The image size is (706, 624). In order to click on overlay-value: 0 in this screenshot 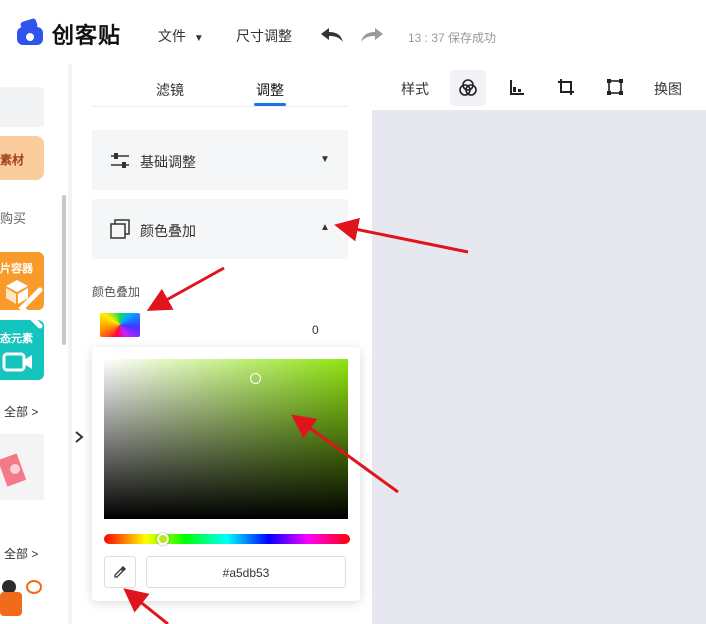, I will do `click(315, 330)`.